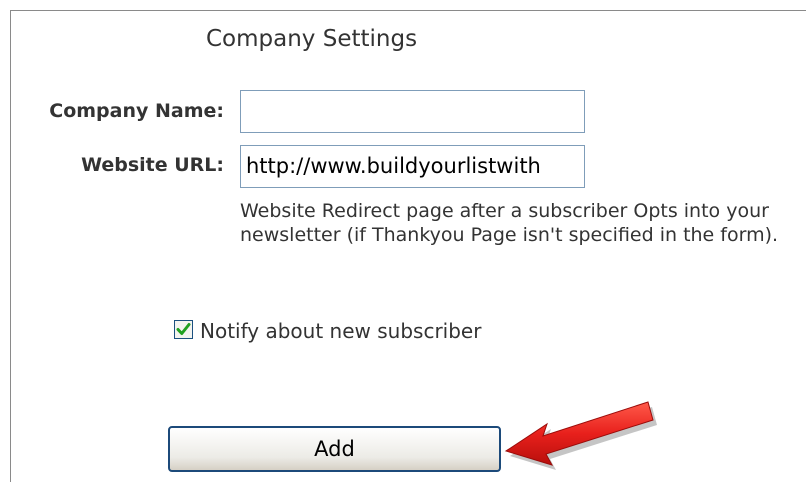  What do you see at coordinates (341, 331) in the screenshot?
I see `notify-label: Notify about new subscriber` at bounding box center [341, 331].